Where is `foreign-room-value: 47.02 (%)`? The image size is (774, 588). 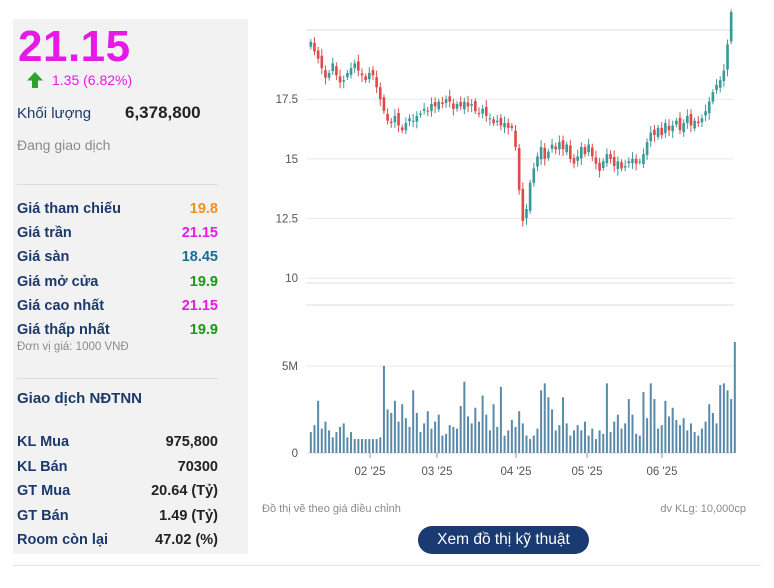
foreign-room-value: 47.02 (%) is located at coordinates (186, 540).